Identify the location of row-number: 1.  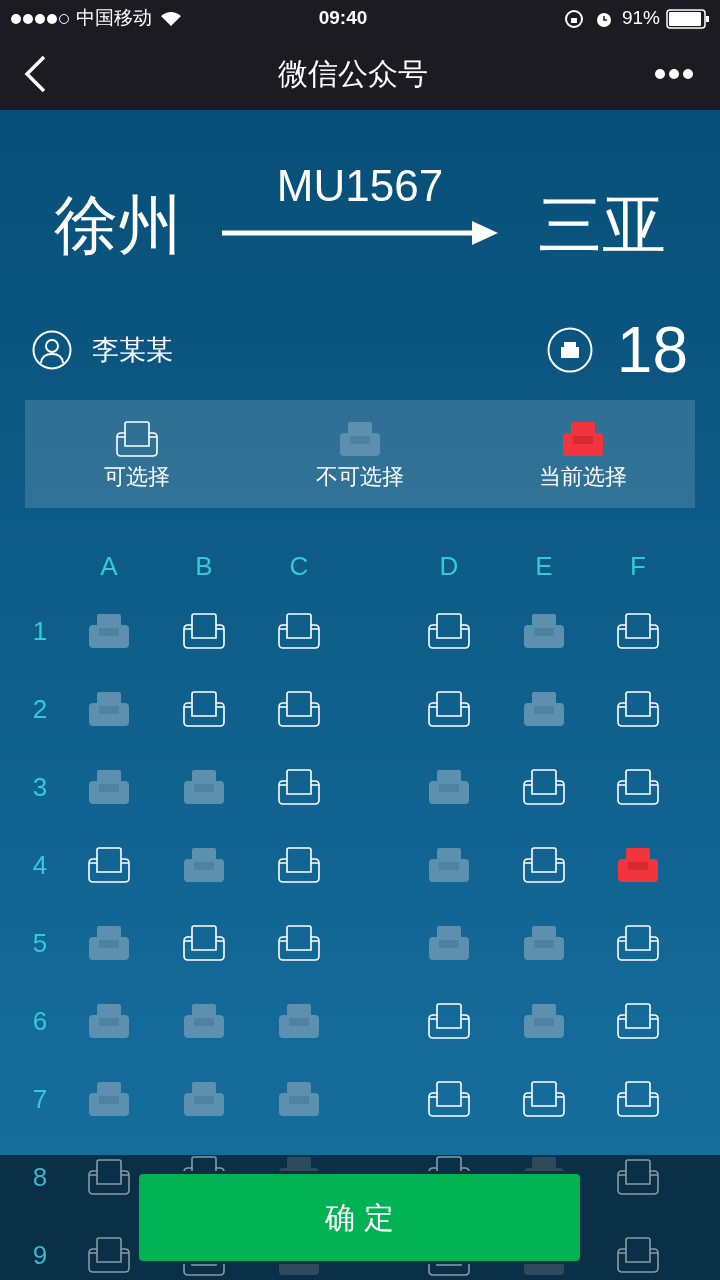
(40, 631).